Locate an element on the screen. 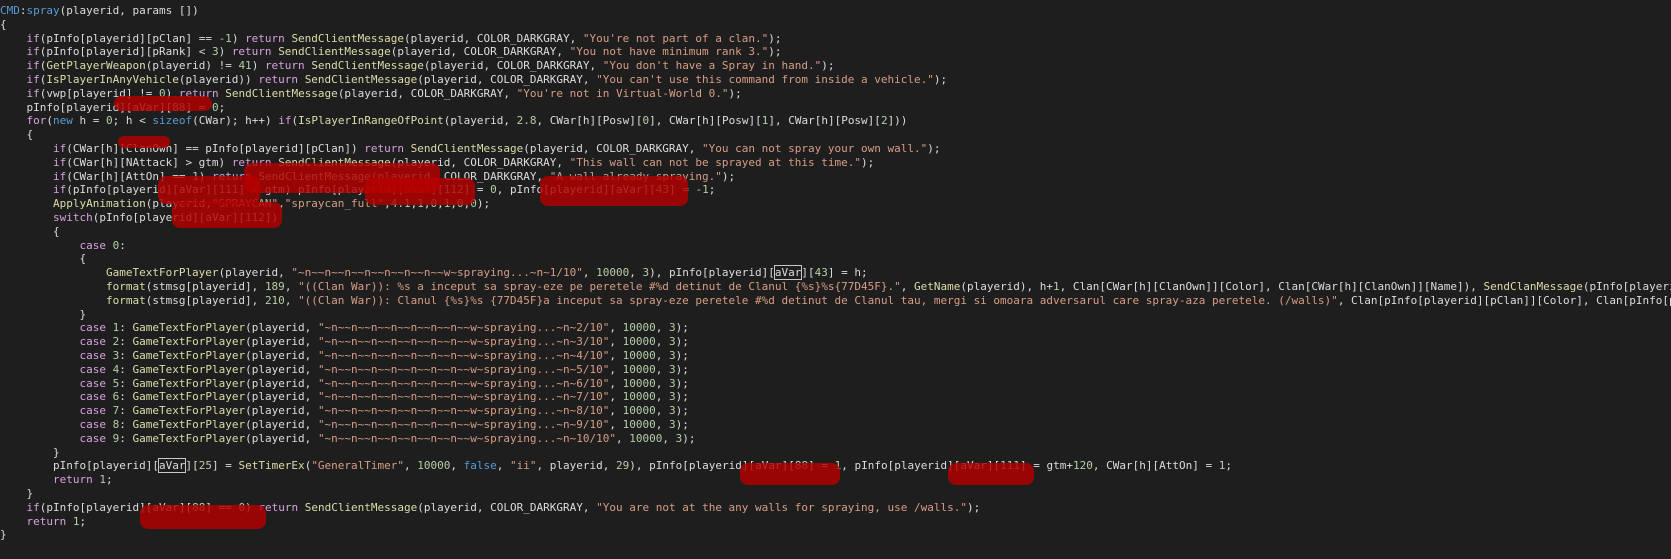  code-token: spray is located at coordinates (43, 10).